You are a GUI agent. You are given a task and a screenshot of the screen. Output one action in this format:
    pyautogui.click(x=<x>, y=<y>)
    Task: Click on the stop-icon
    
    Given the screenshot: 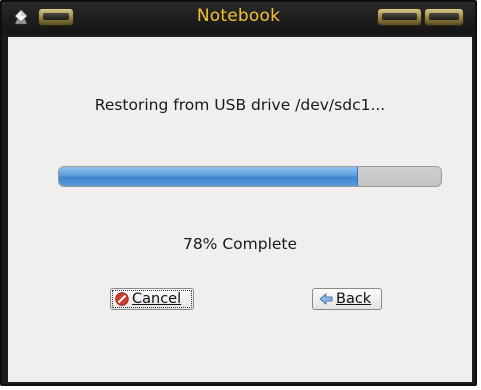 What is the action you would take?
    pyautogui.click(x=122, y=299)
    